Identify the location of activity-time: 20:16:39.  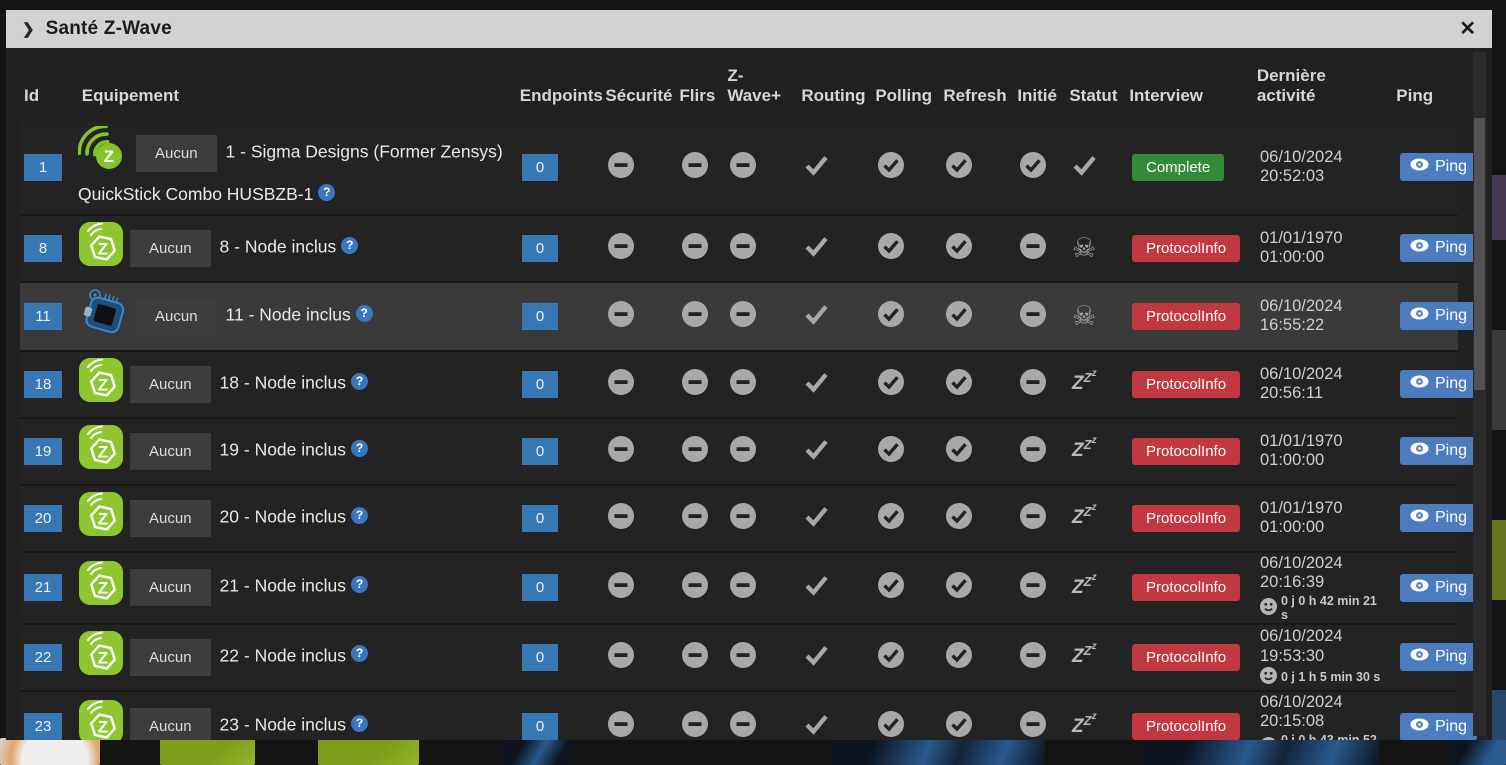
(1292, 582).